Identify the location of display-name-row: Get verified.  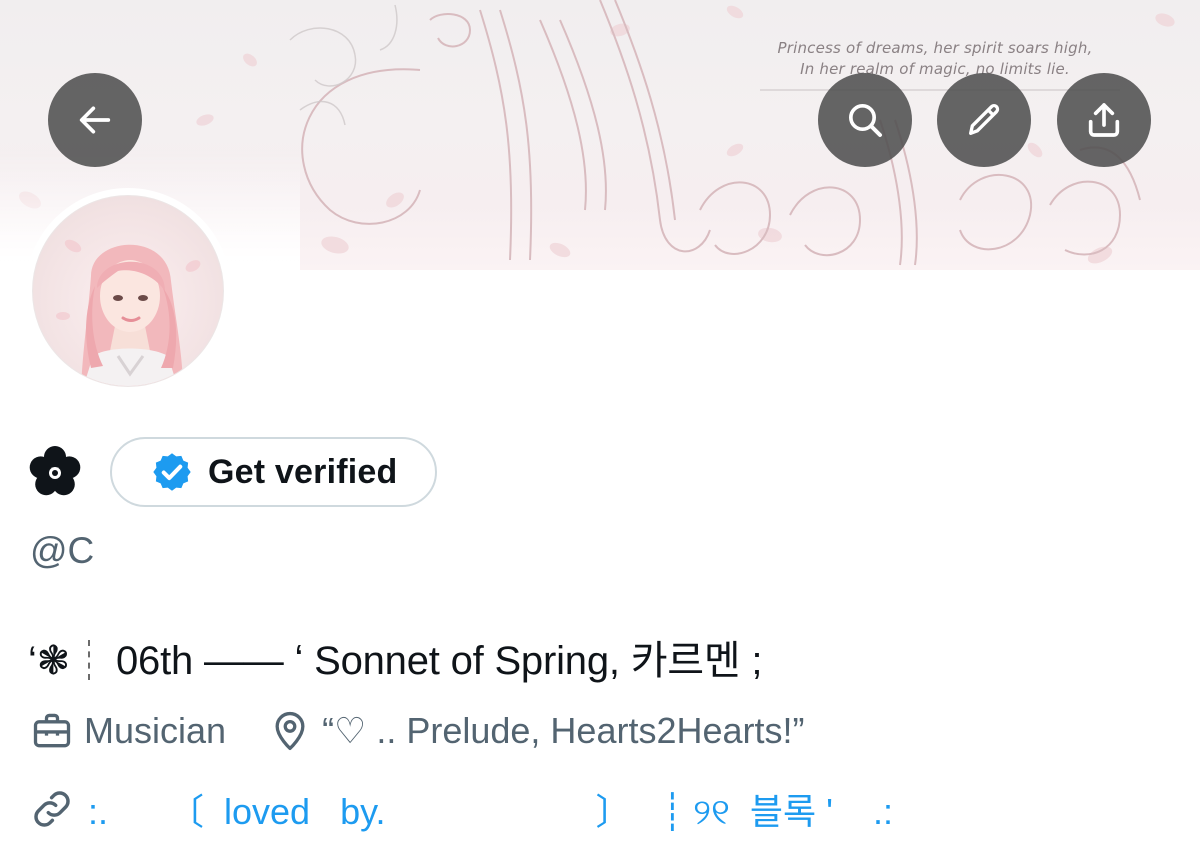
(233, 472).